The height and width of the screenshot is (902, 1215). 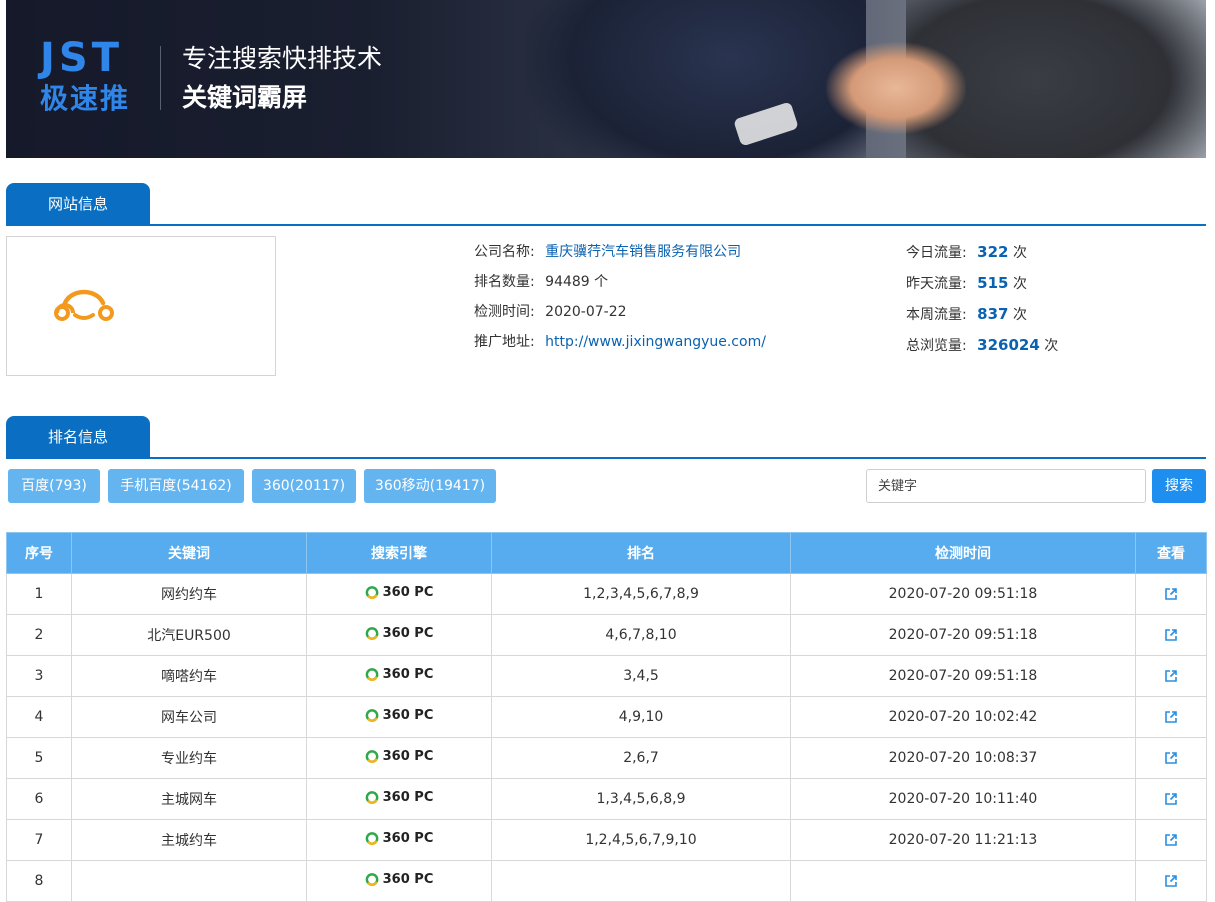 What do you see at coordinates (399, 553) in the screenshot?
I see `col-header-engine: 搜索引擎` at bounding box center [399, 553].